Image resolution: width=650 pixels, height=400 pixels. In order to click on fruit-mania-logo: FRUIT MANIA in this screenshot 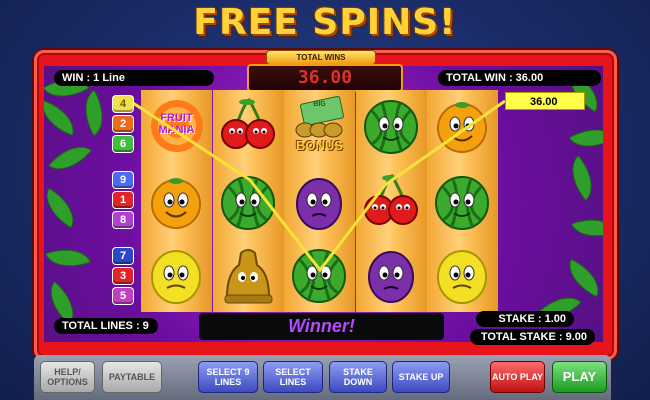, I will do `click(176, 126)`.